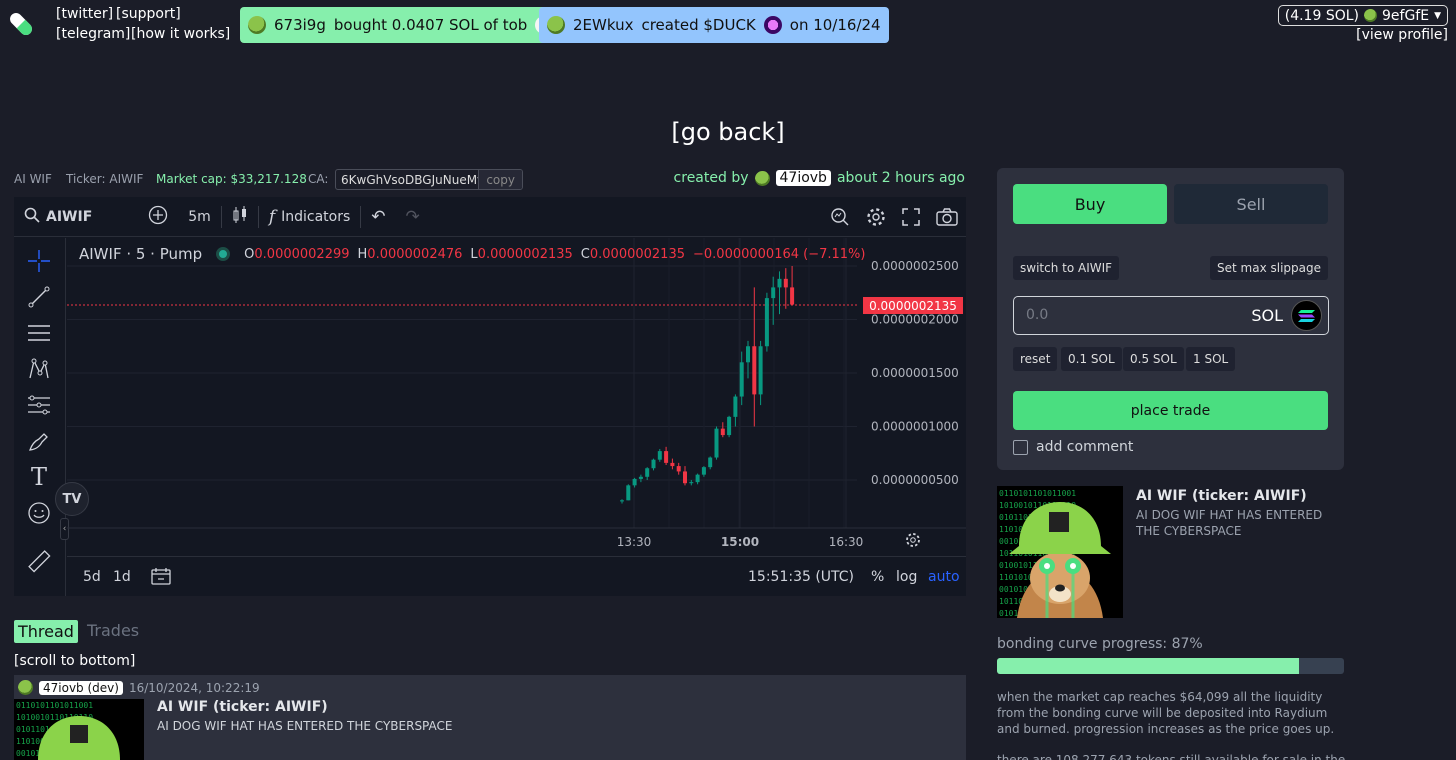 Image resolution: width=1456 pixels, height=760 pixels. I want to click on chart-toolbar: AIWIF 5m f Indicators ↶ ↷, so click(490, 217).